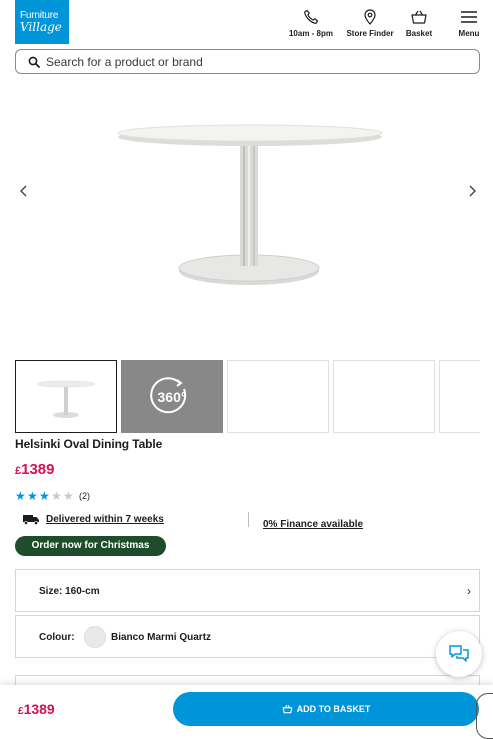 This screenshot has width=493, height=739. What do you see at coordinates (90, 546) in the screenshot?
I see `christmas-badge: Order now for Christmas` at bounding box center [90, 546].